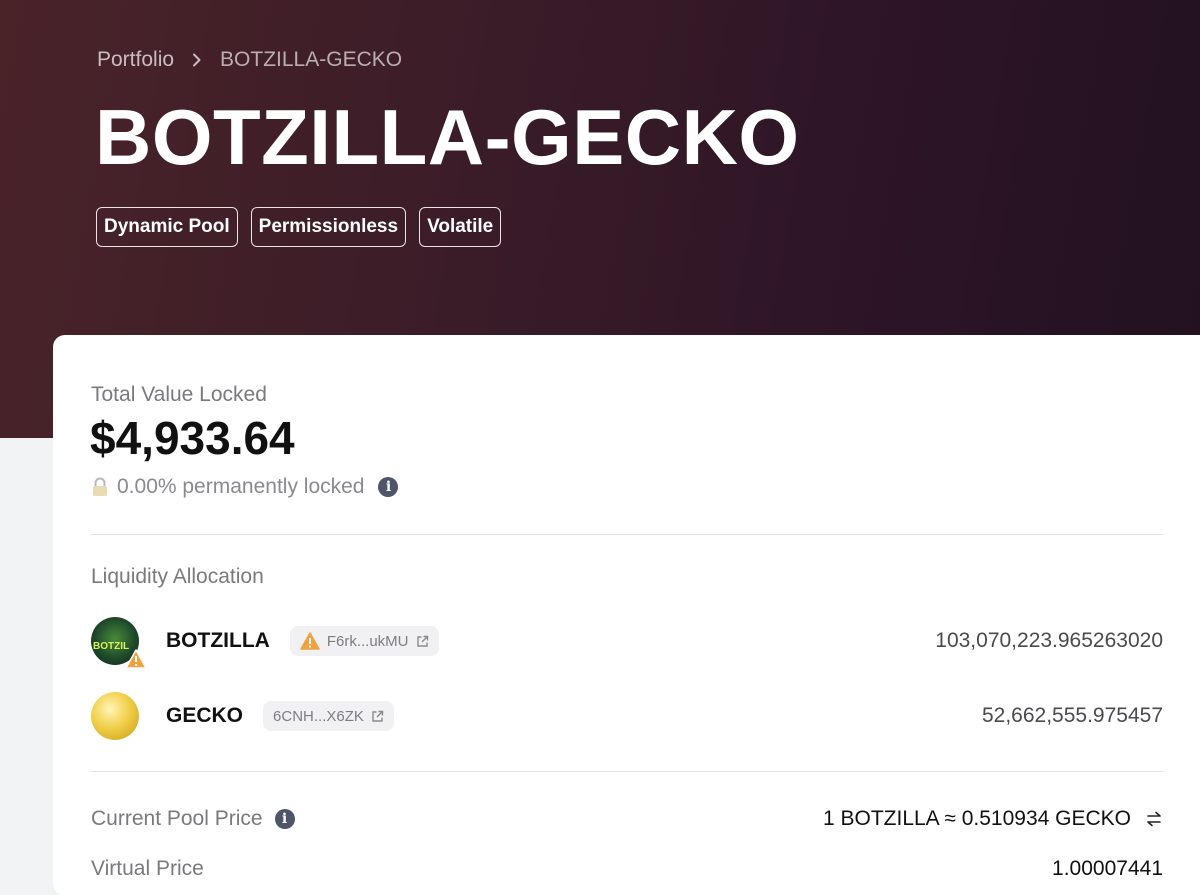 This screenshot has height=895, width=1200. I want to click on gecko-avatar, so click(115, 716).